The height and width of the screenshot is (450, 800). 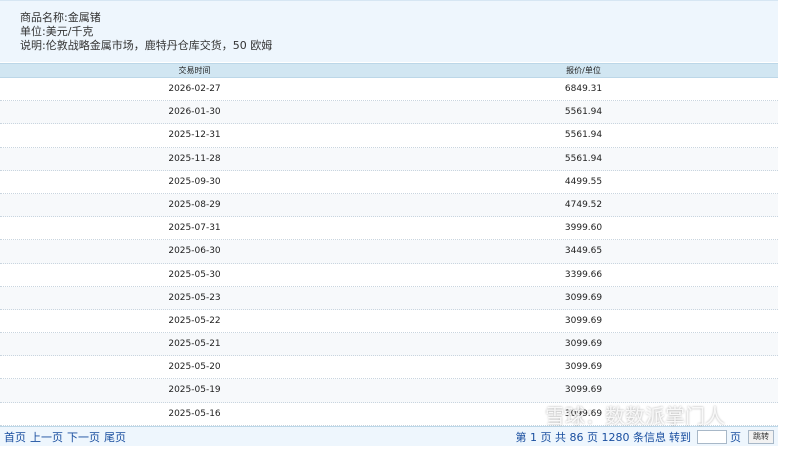 I want to click on table-row: 2025-08-29 4749.52, so click(x=389, y=205).